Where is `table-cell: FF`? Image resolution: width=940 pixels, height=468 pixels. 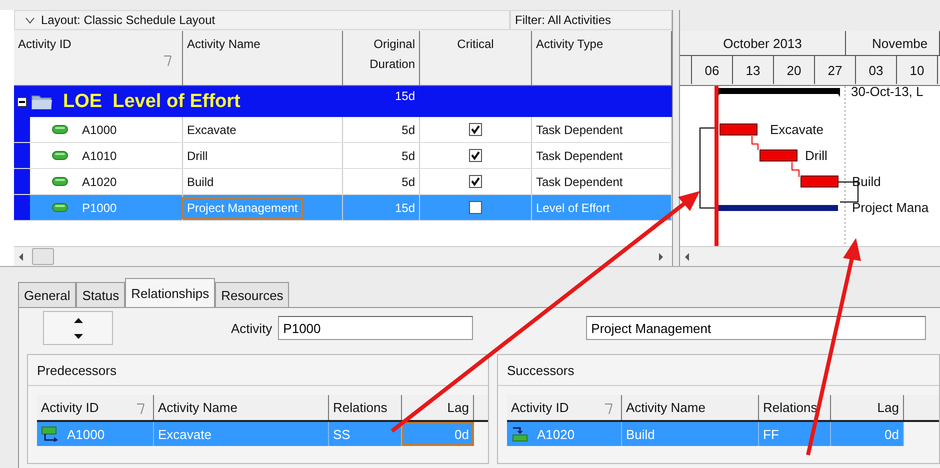 table-cell: FF is located at coordinates (771, 434).